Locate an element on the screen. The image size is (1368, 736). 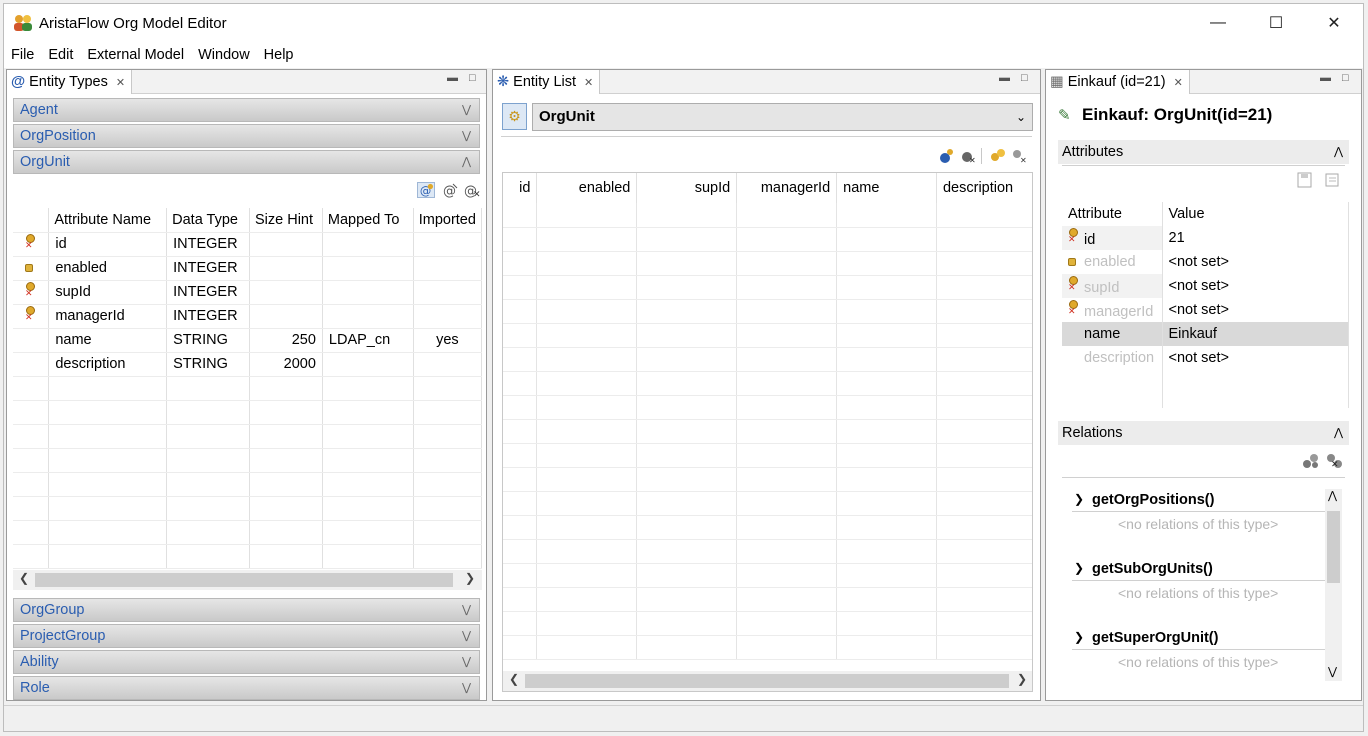
column-header: Imported is located at coordinates (448, 220).